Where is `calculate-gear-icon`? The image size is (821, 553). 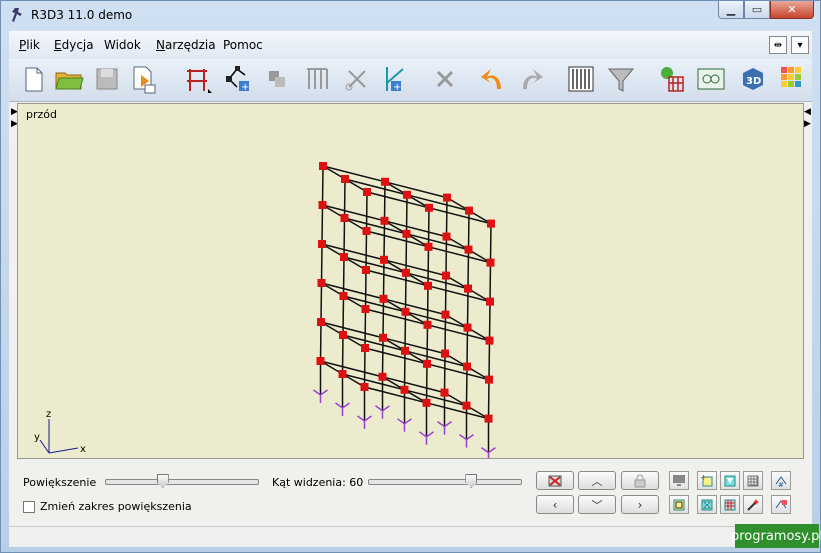 calculate-gear-icon is located at coordinates (672, 79).